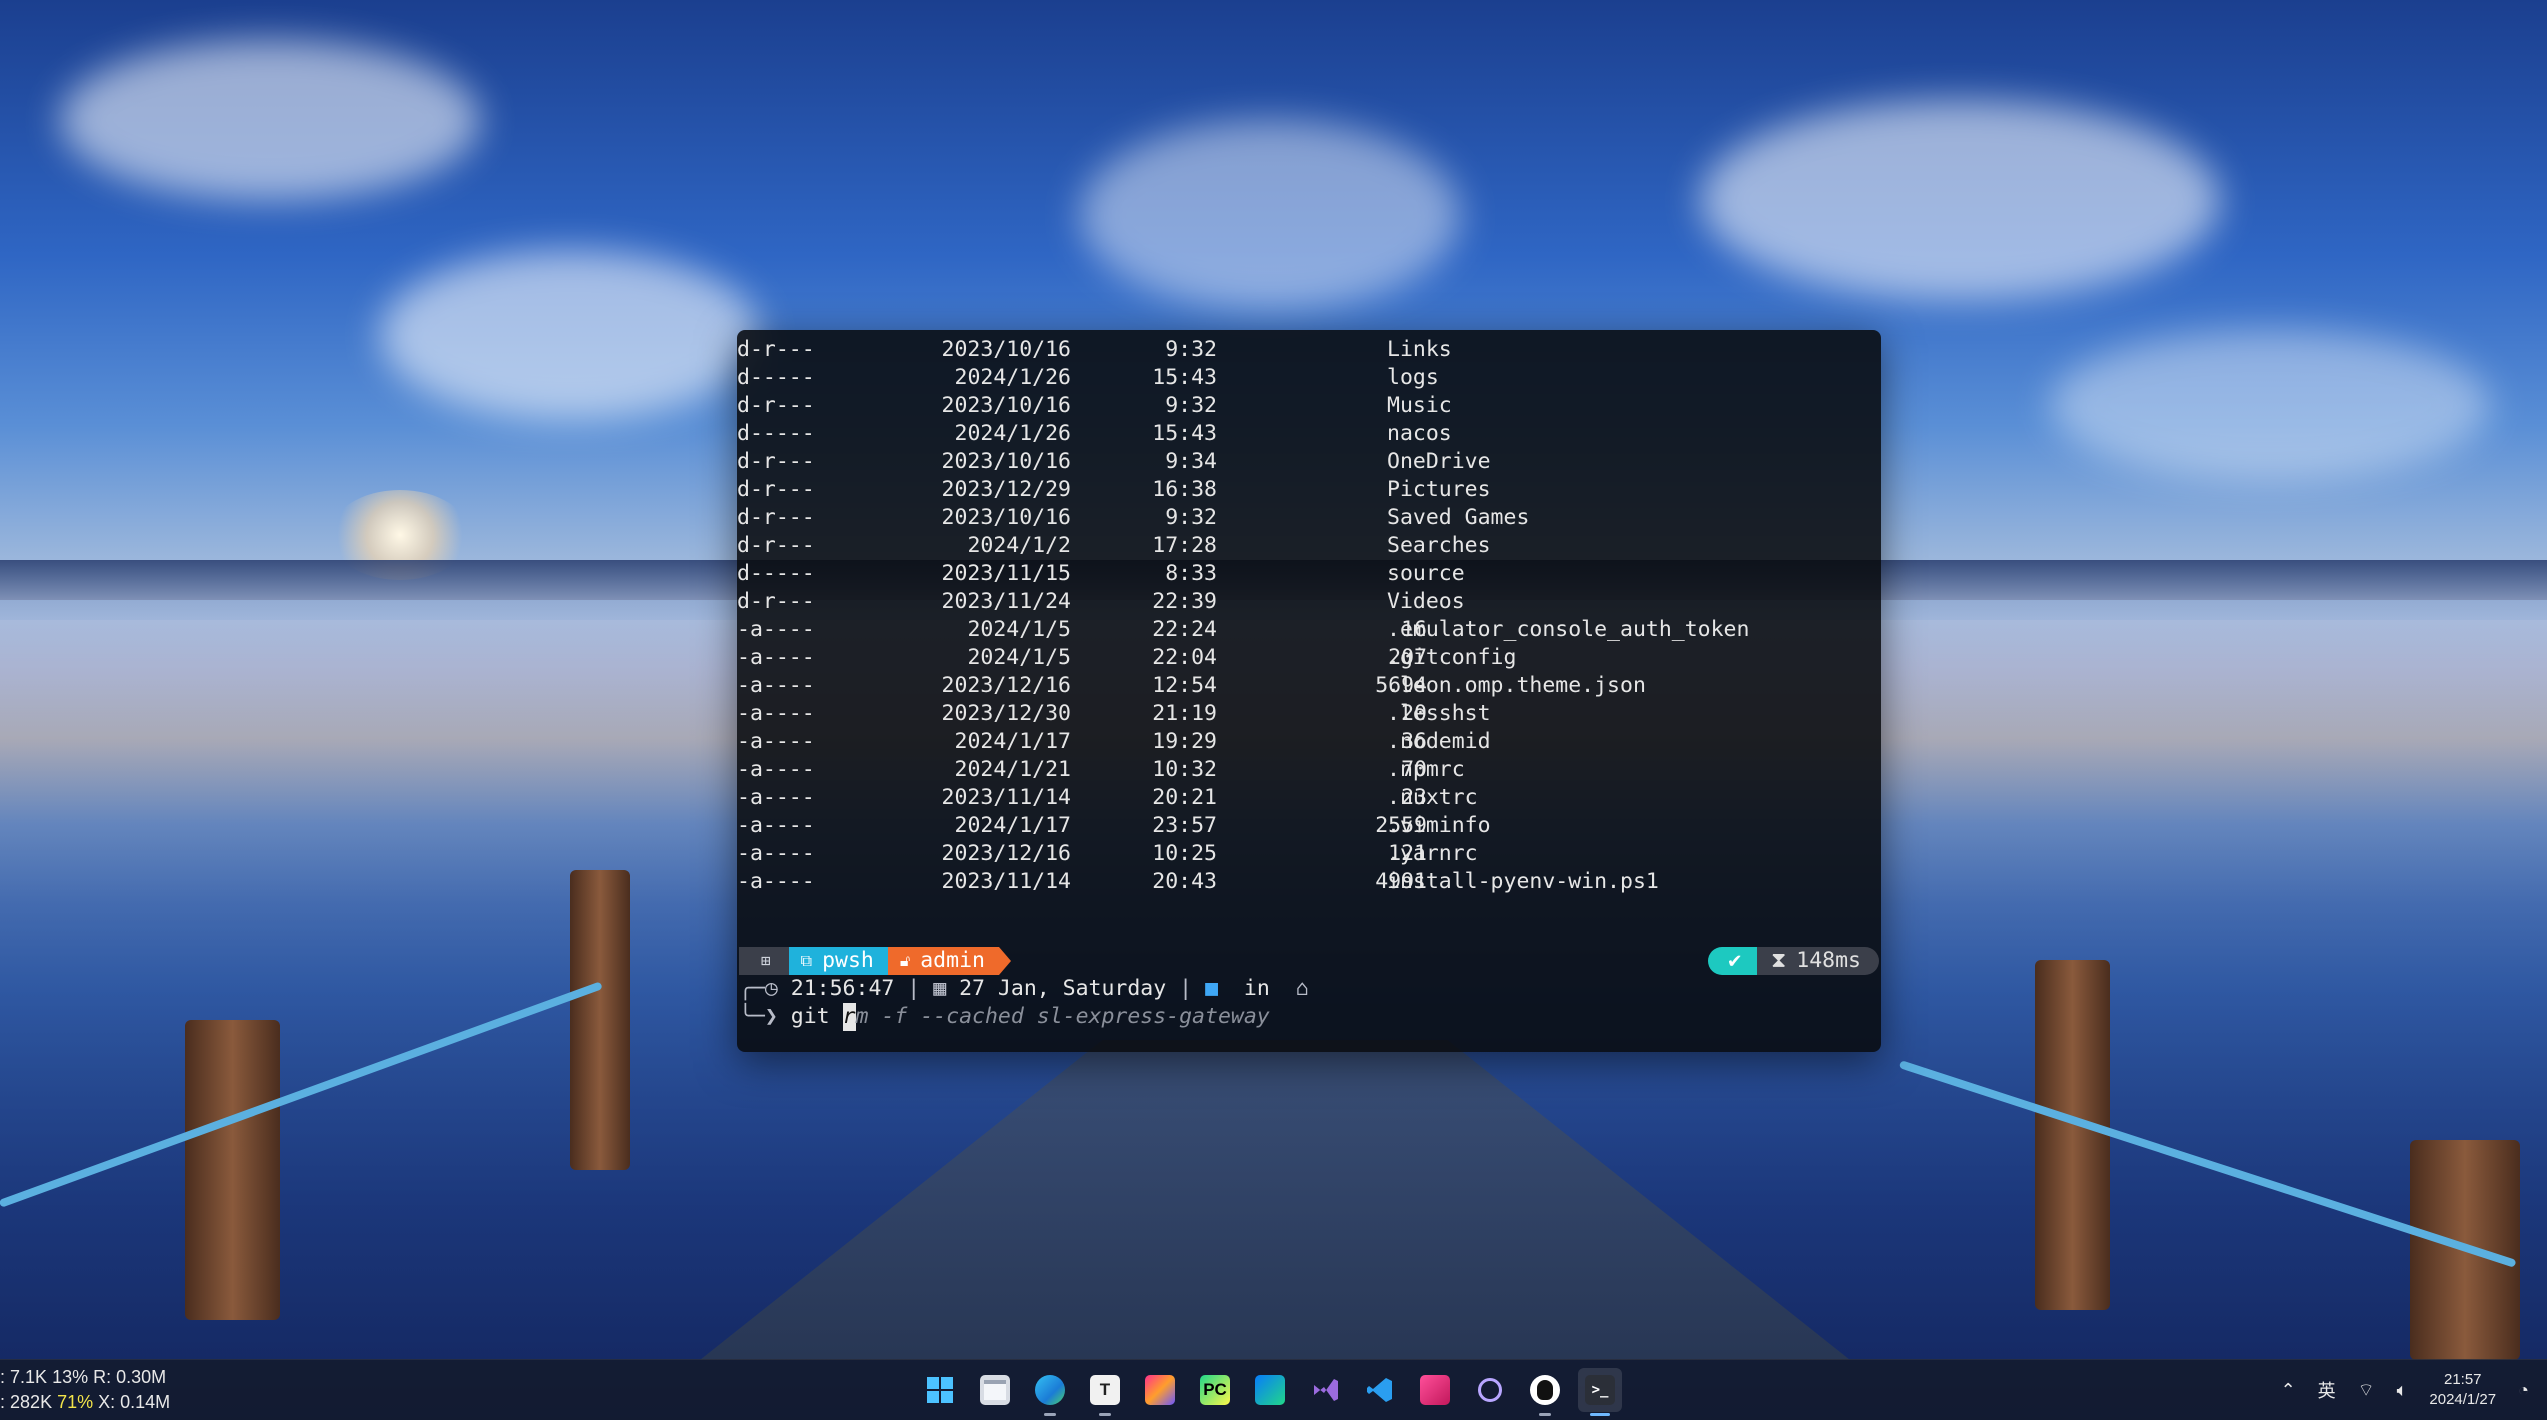 The image size is (2547, 1420). I want to click on taskbar-app-jetbrains-ide, so click(1270, 1390).